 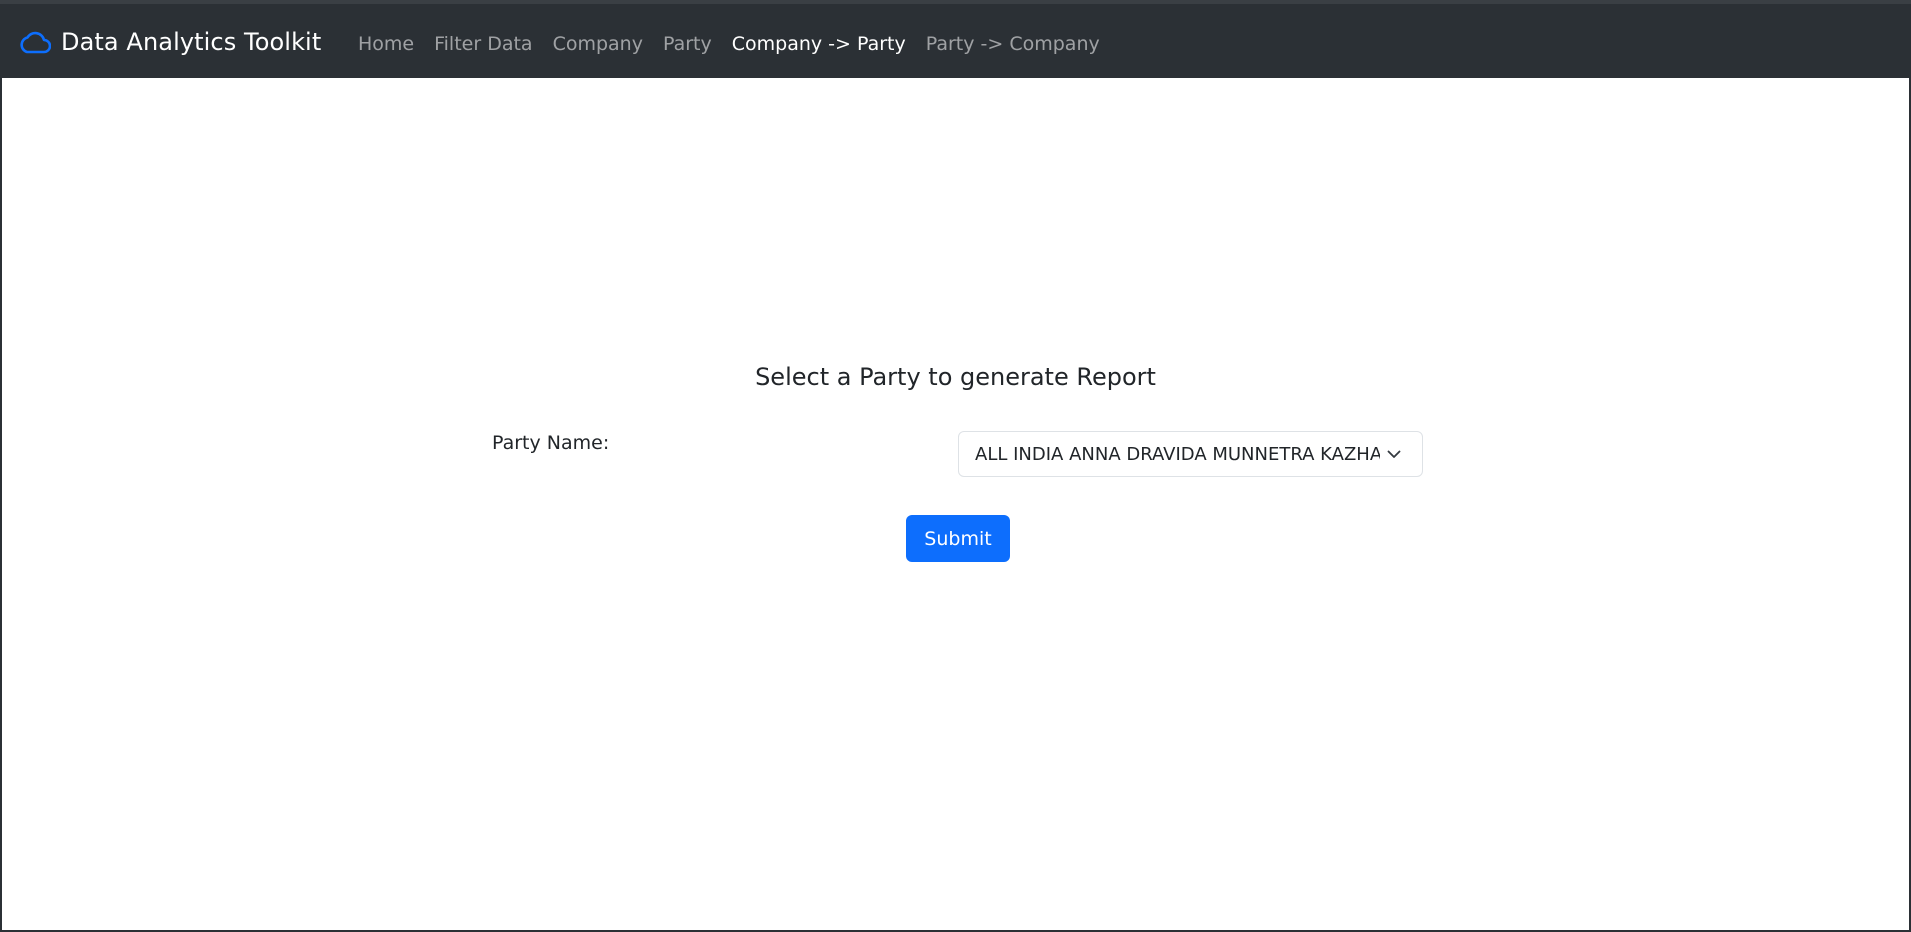 What do you see at coordinates (598, 44) in the screenshot?
I see `nav-link-company: Company` at bounding box center [598, 44].